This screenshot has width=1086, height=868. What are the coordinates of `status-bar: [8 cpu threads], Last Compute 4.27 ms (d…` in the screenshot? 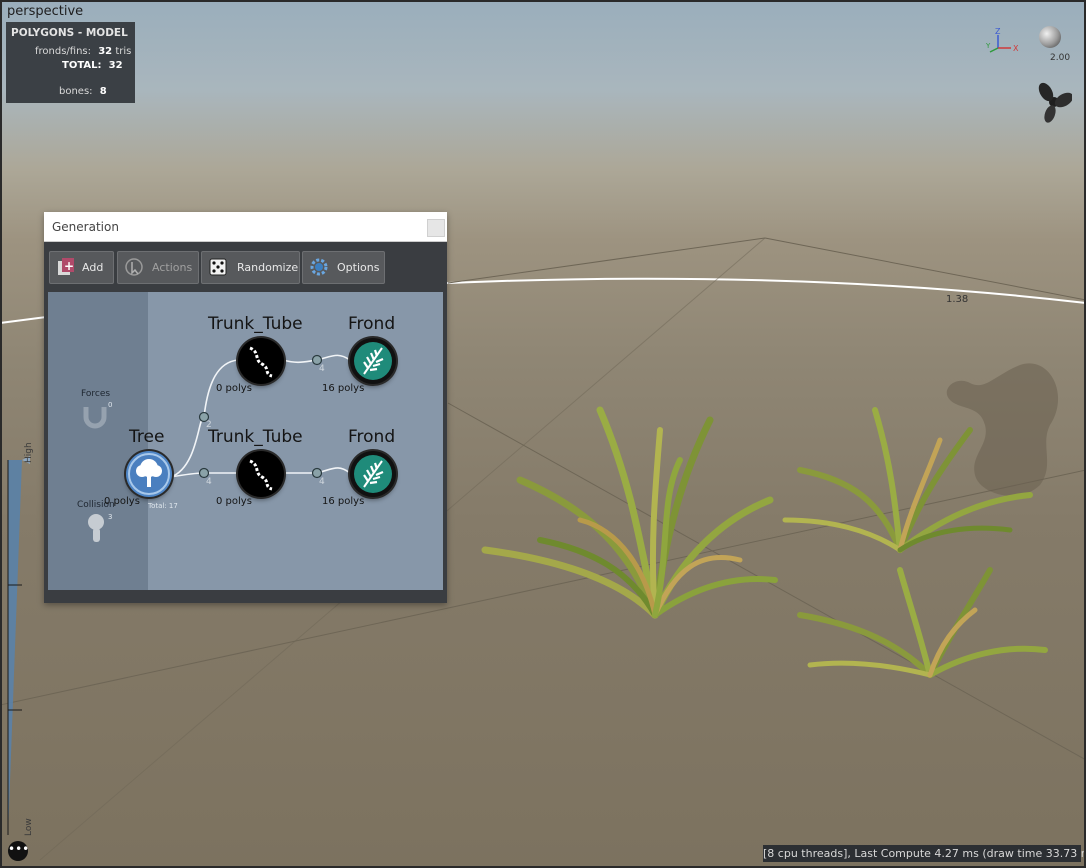 It's located at (924, 853).